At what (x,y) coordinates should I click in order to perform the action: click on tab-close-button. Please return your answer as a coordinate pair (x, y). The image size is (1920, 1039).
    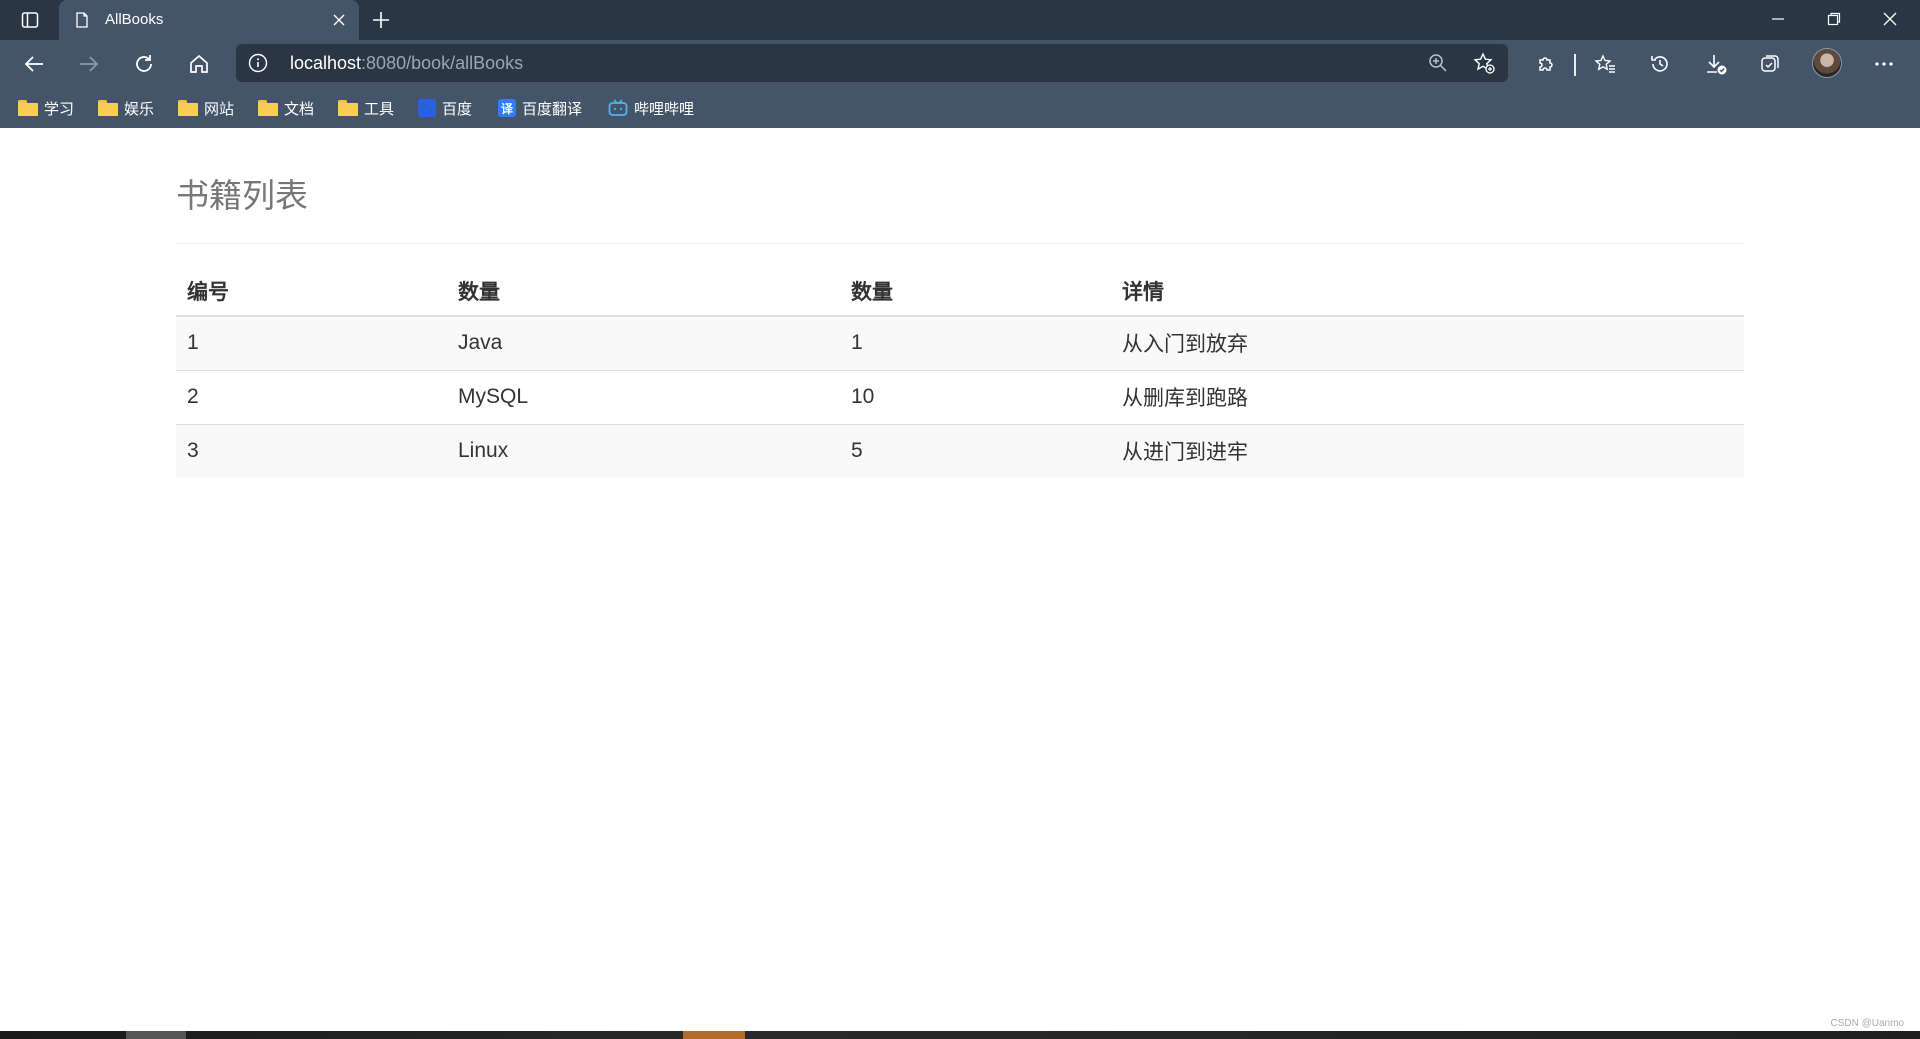
    Looking at the image, I should click on (339, 20).